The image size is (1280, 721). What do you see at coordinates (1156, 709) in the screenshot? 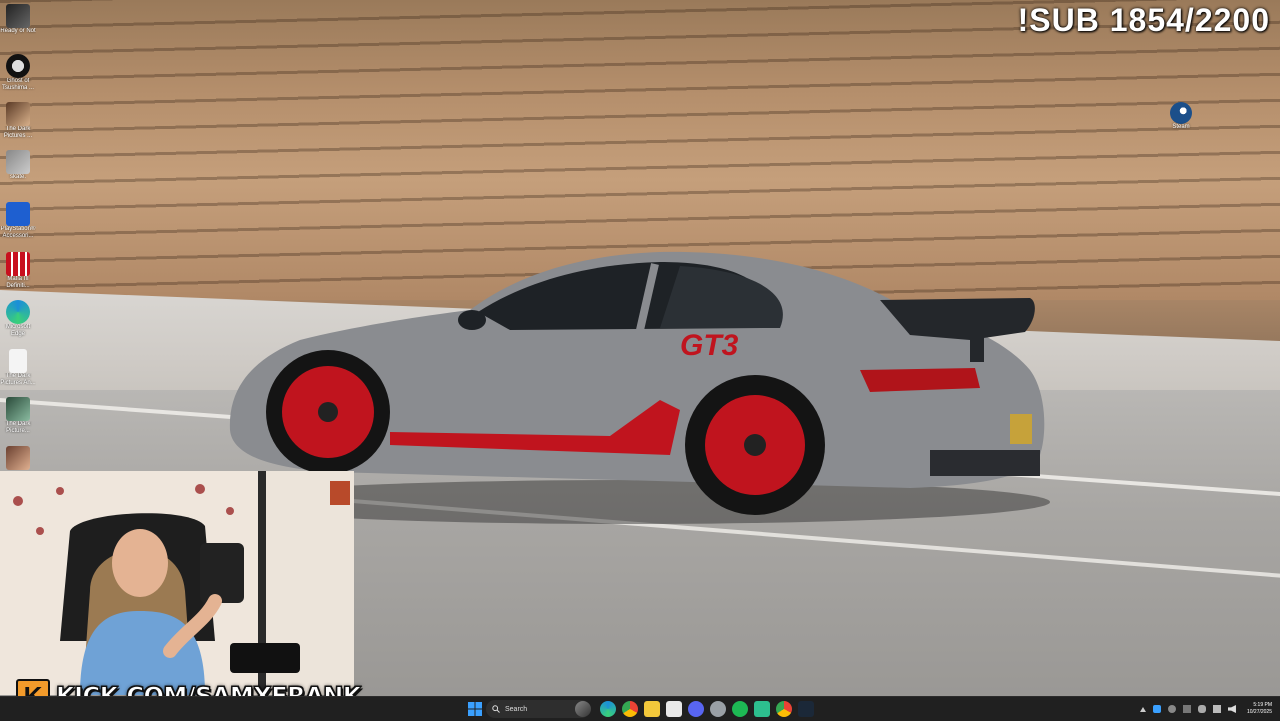
I see `tray-app-icon` at bounding box center [1156, 709].